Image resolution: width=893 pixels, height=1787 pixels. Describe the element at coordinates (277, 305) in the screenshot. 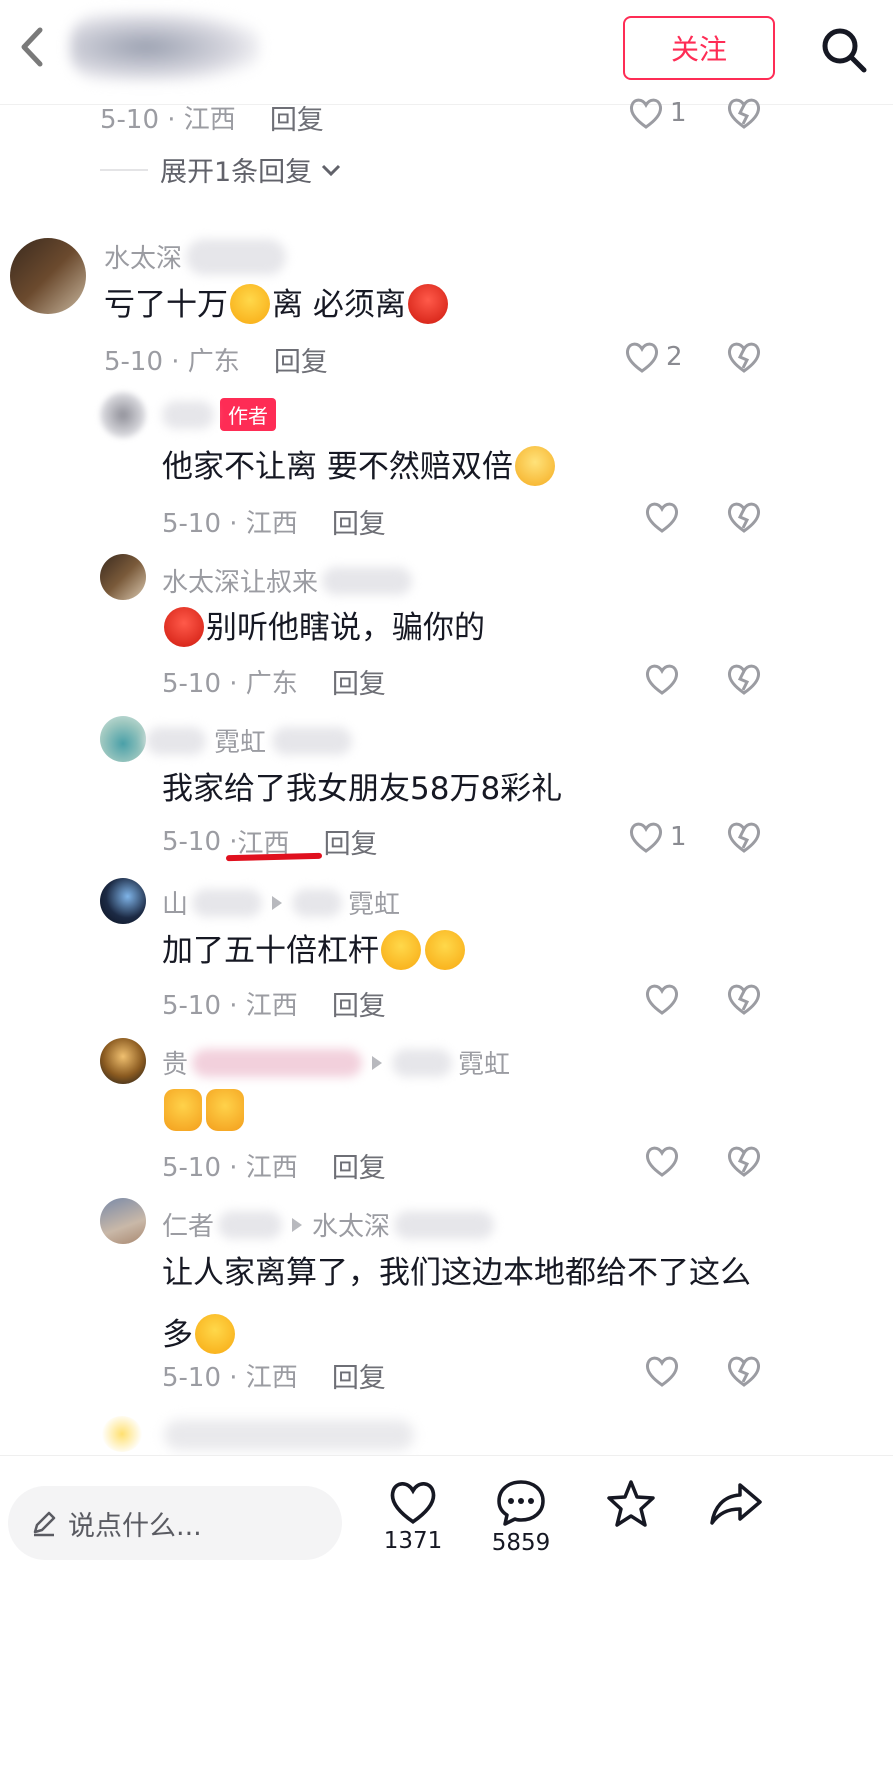

I see `comment-text: 亏了十万离 必须离` at that location.